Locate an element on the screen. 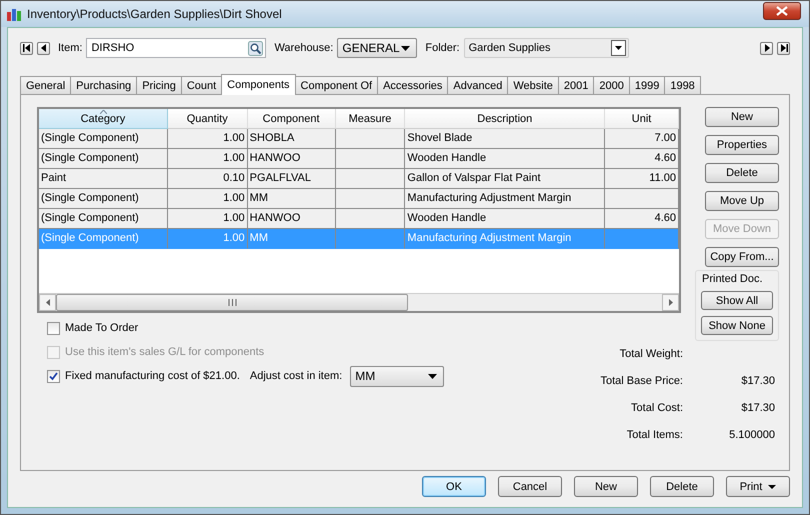 The height and width of the screenshot is (515, 810). dialog-button: Delete is located at coordinates (682, 486).